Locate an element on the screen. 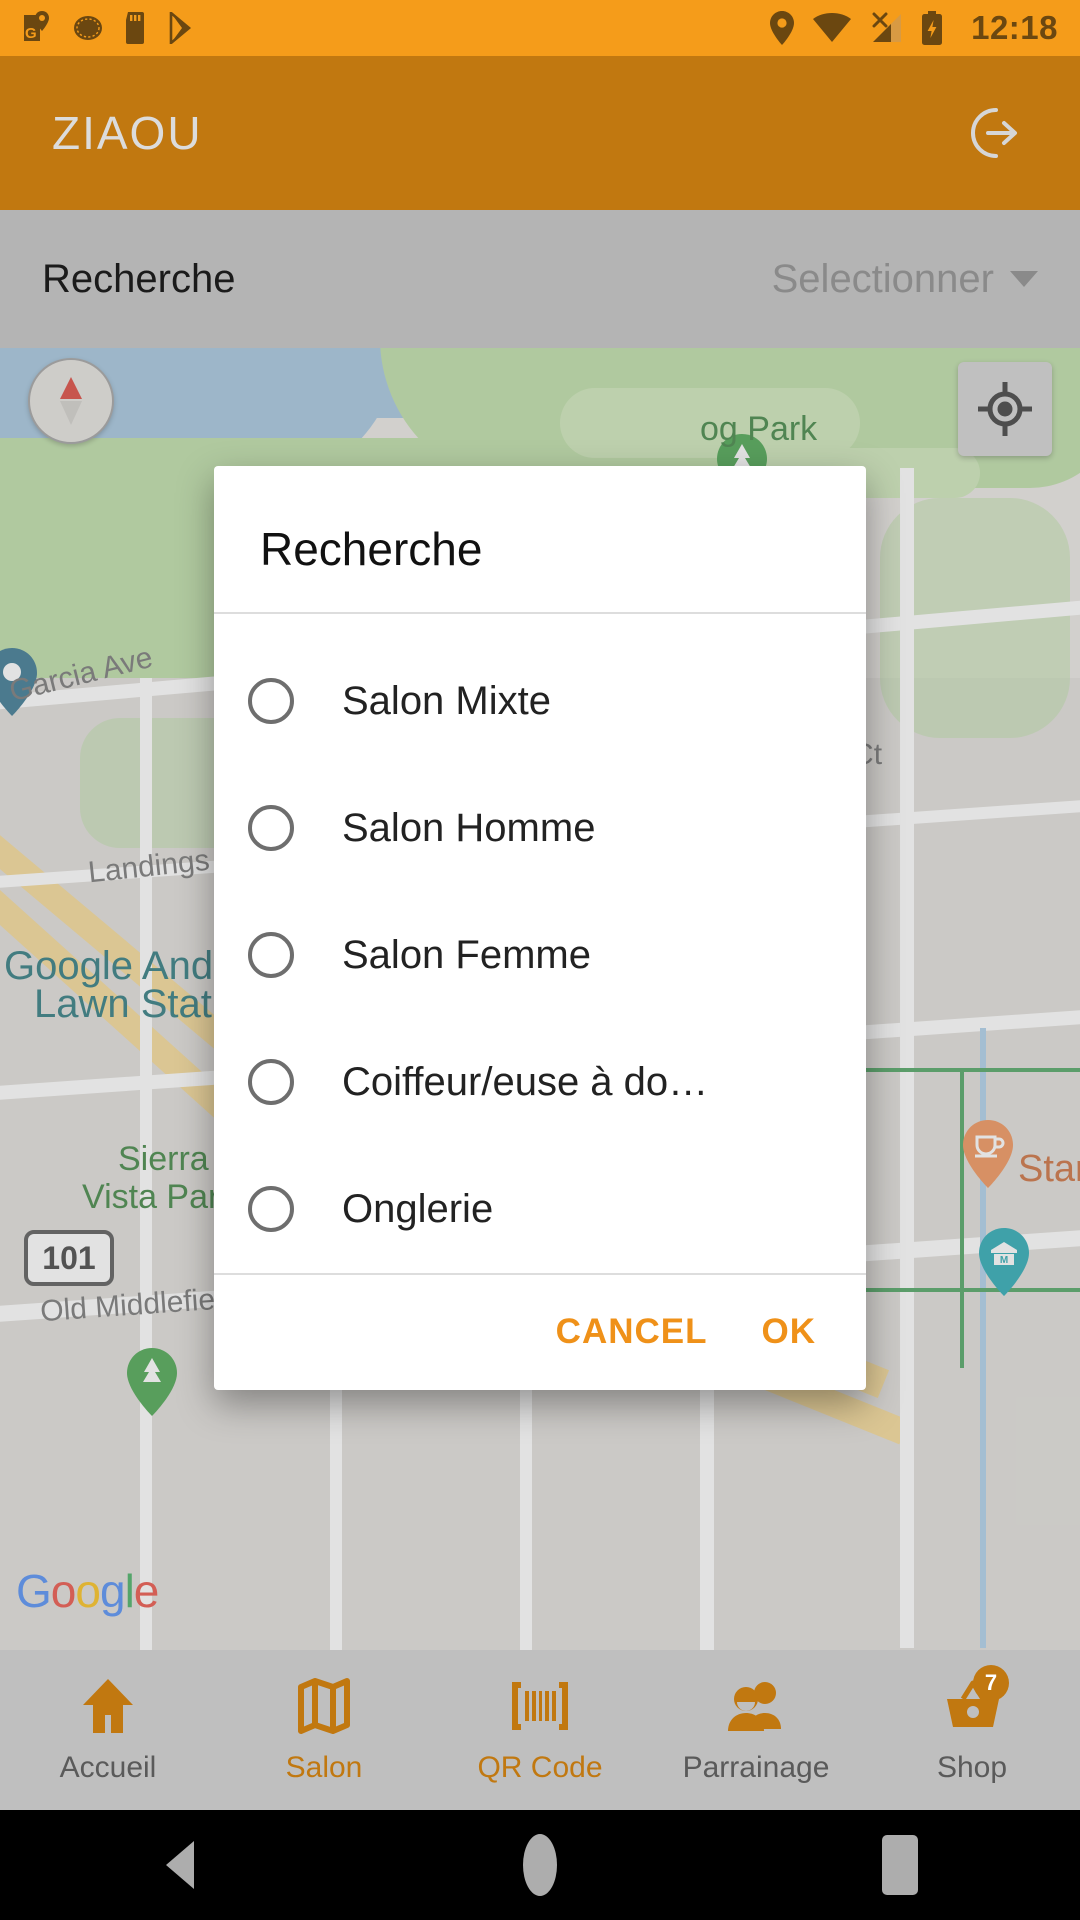  map-icon is located at coordinates (324, 1706).